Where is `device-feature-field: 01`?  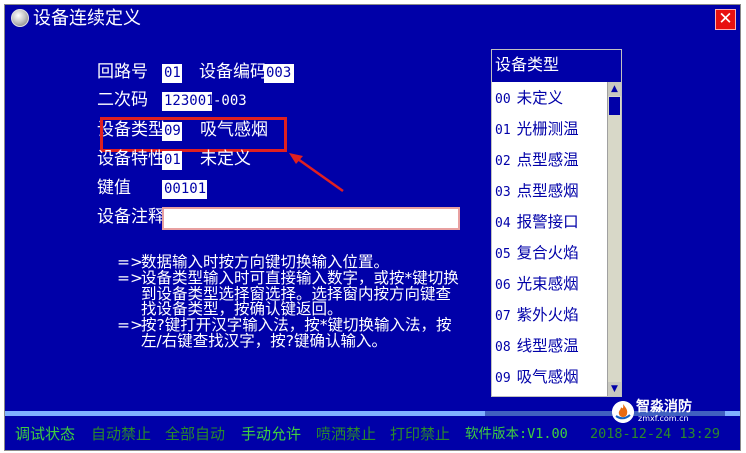
device-feature-field: 01 is located at coordinates (172, 160).